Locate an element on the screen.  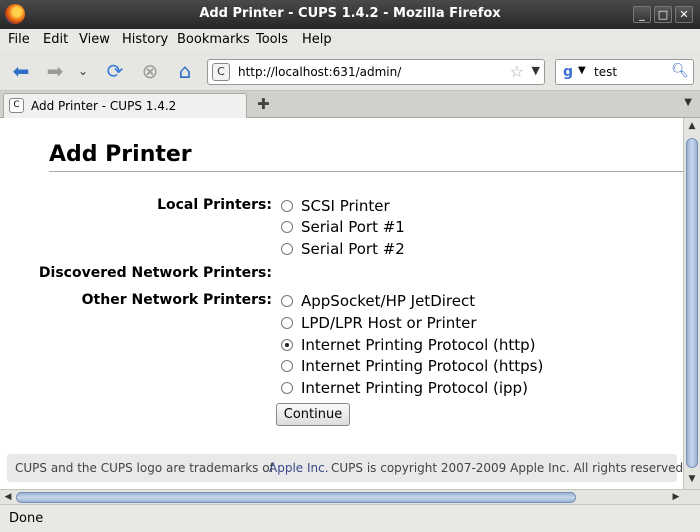
tab-add-printer: C Add Printer - CUPS 1.4.2 is located at coordinates (125, 105).